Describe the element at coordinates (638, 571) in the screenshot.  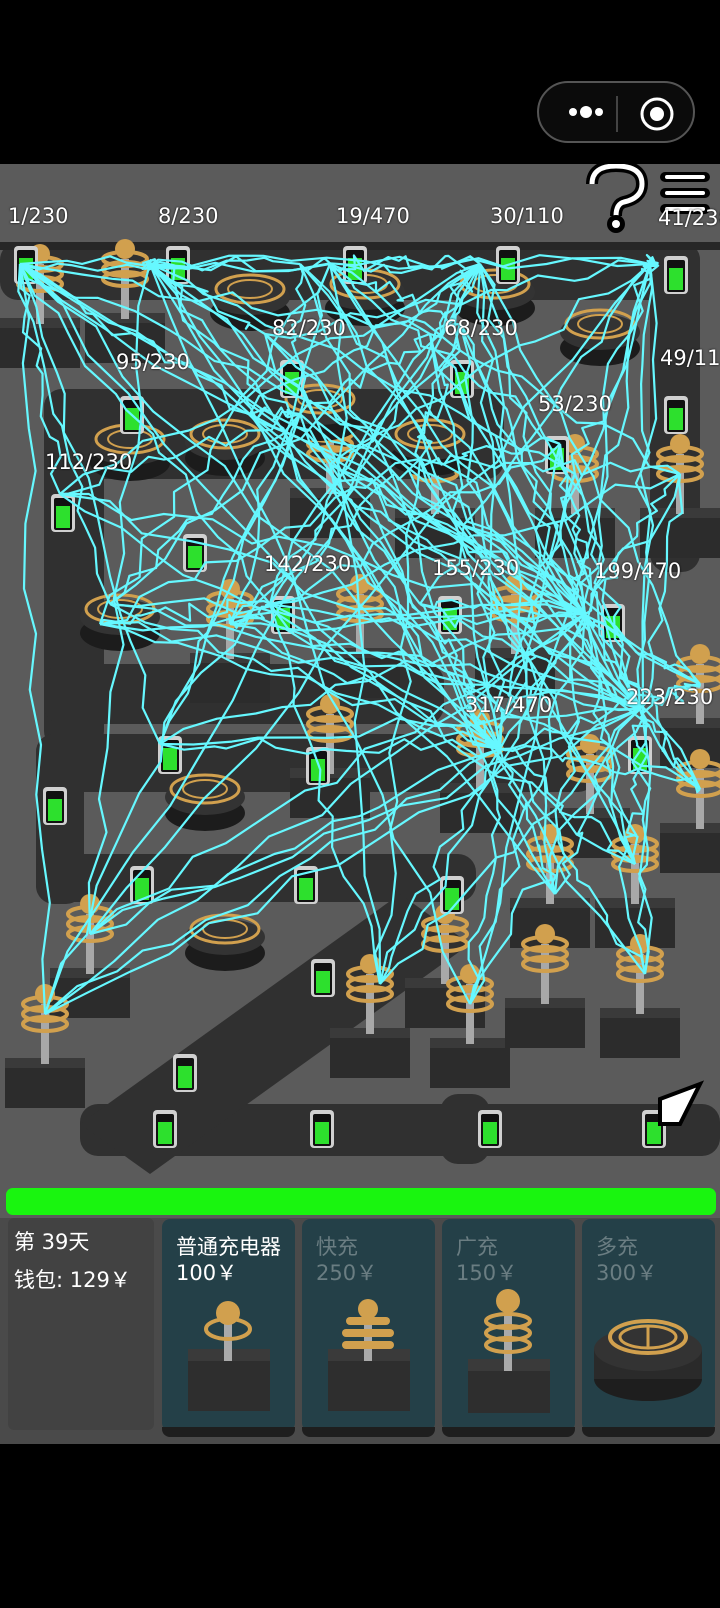
I see `battery-charge-label: 199/470` at that location.